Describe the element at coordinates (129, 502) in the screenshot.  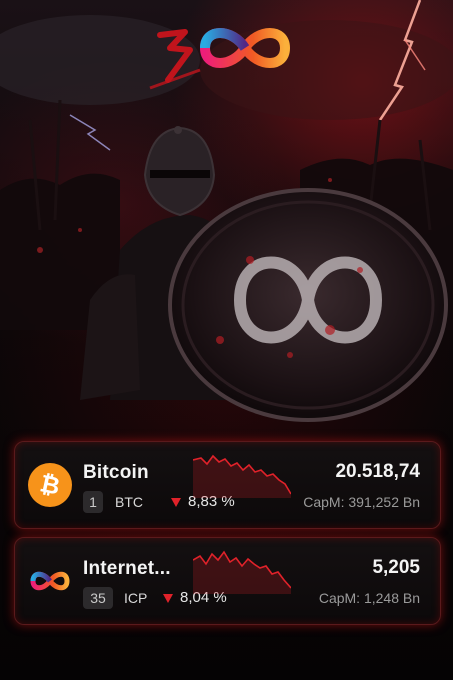
I see `coin-ticker: BTC` at that location.